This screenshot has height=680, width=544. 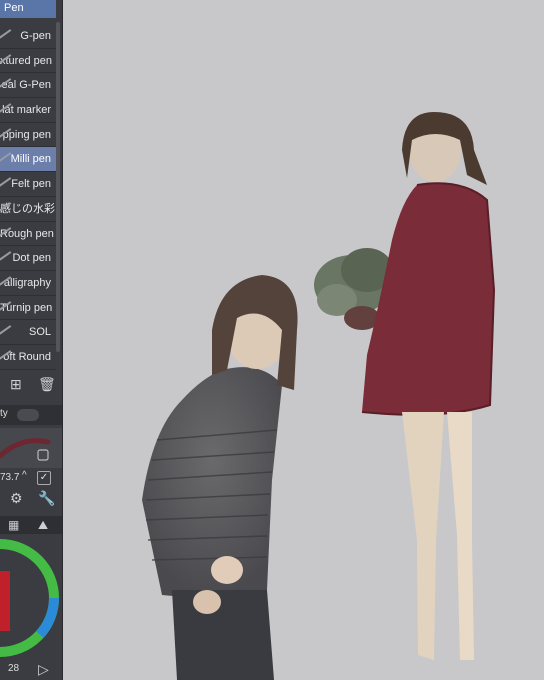 I want to click on tool-item-watercolor: 感じの水彩, so click(x=28, y=209).